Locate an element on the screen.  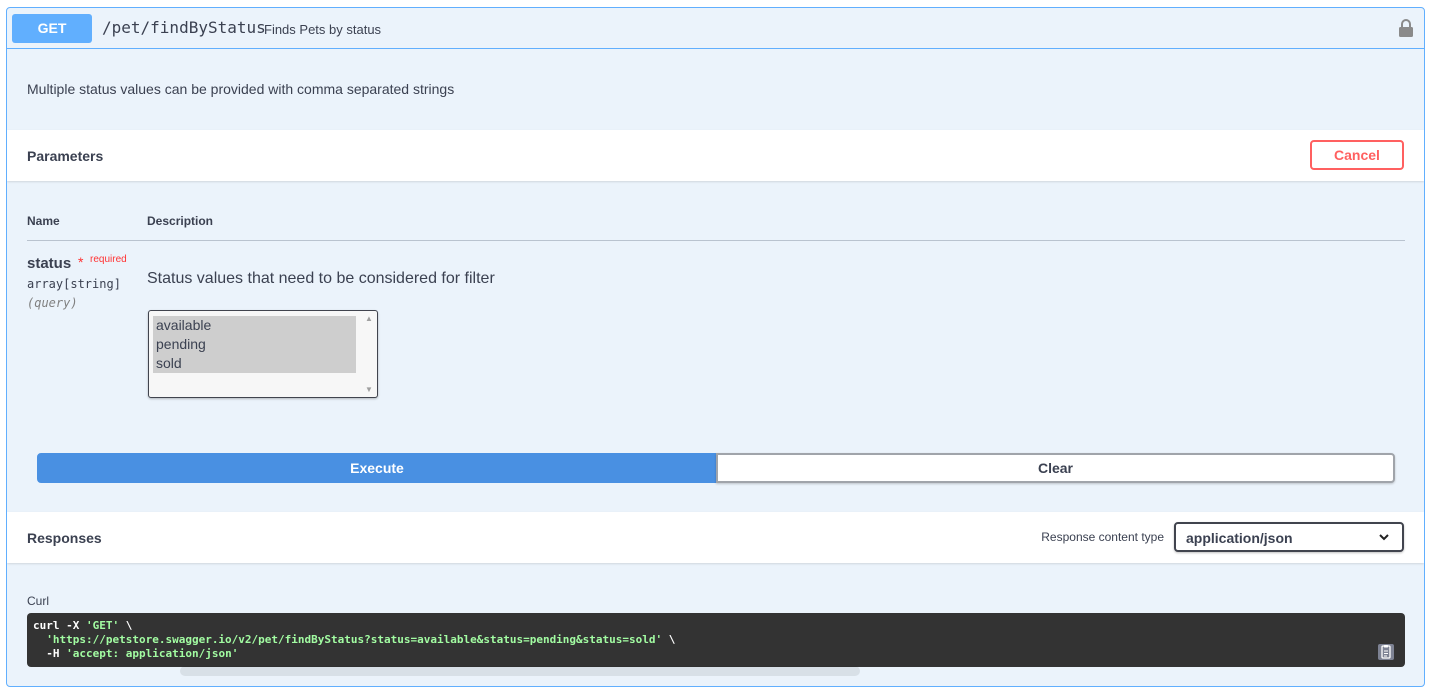
column-header-description: Description is located at coordinates (180, 221).